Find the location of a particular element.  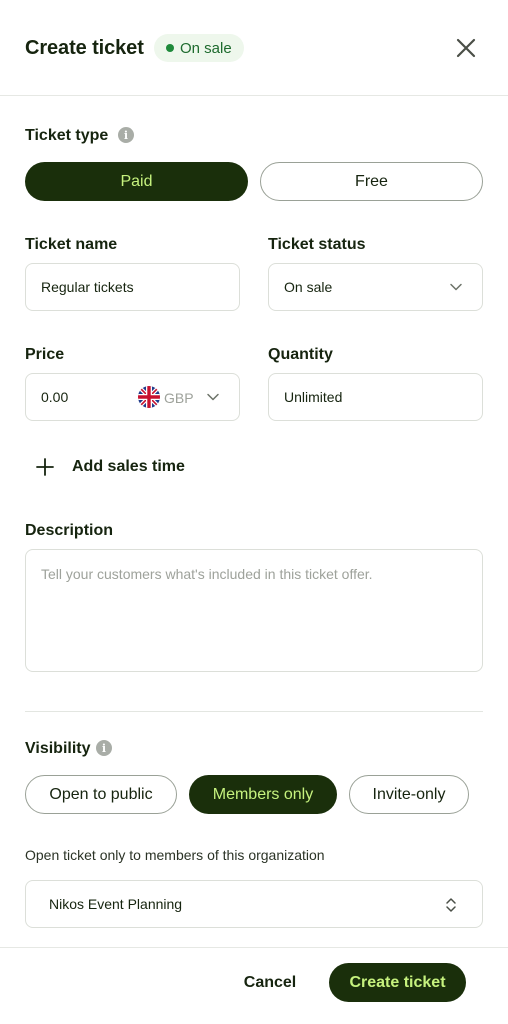

quantity-input: Unlimited is located at coordinates (375, 397).